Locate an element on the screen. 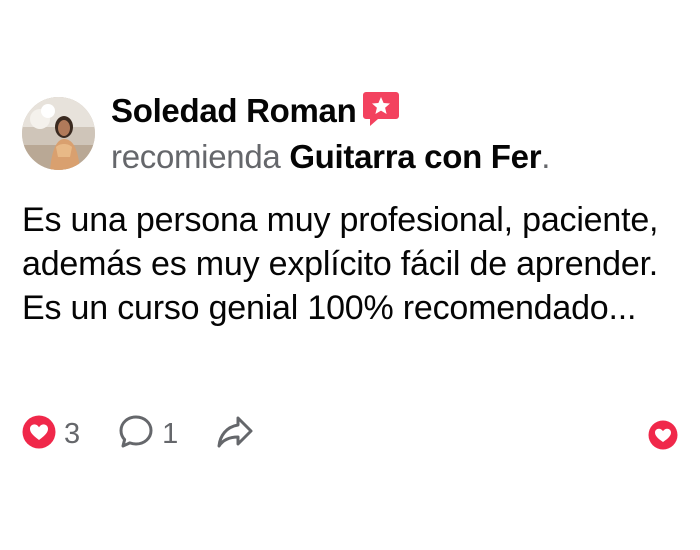  comments-count: 1 is located at coordinates (170, 433).